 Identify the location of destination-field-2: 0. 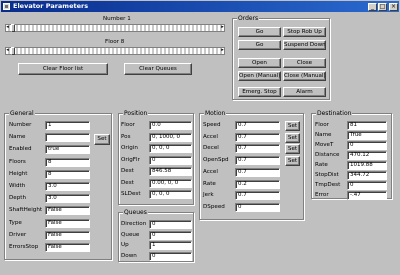
(367, 145).